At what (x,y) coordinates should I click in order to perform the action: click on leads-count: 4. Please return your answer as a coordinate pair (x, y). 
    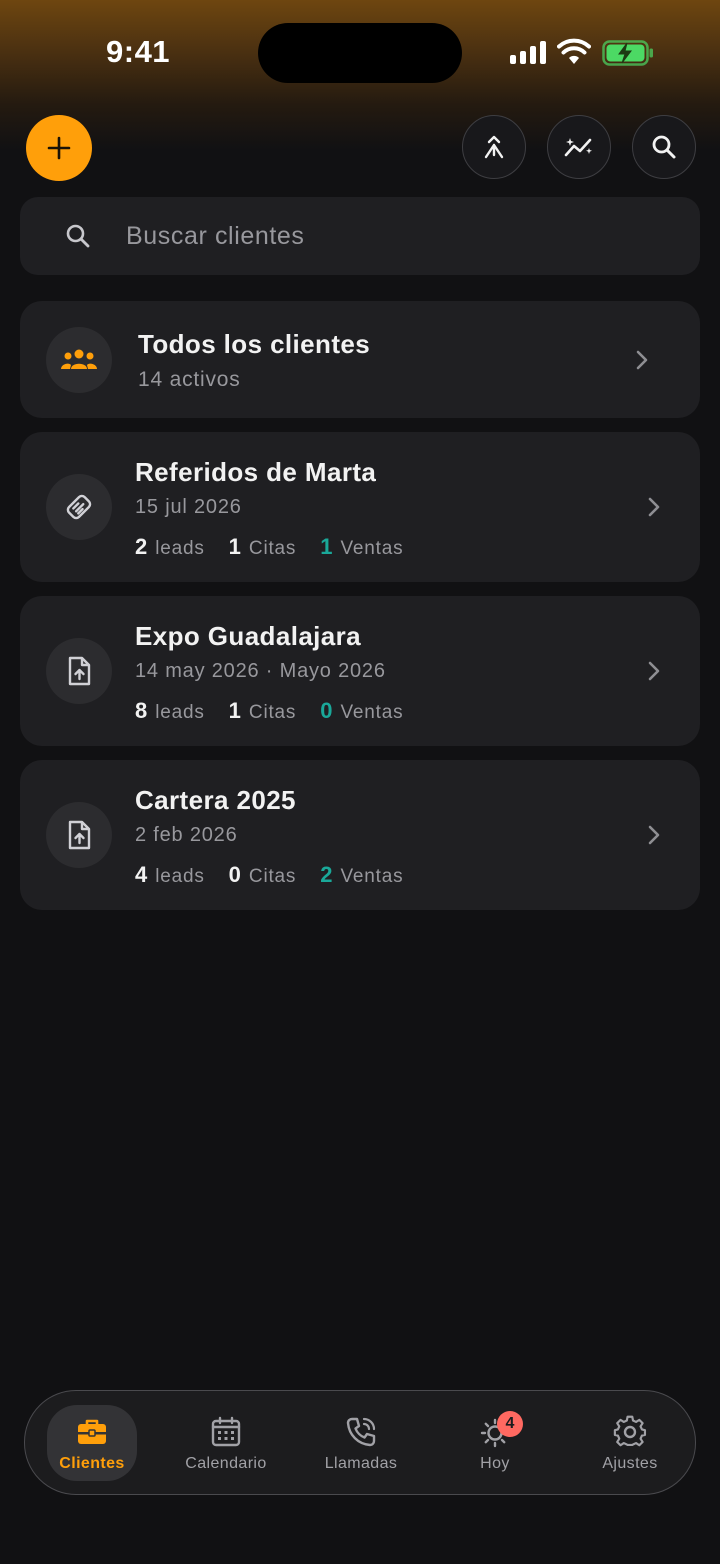
    Looking at the image, I should click on (141, 874).